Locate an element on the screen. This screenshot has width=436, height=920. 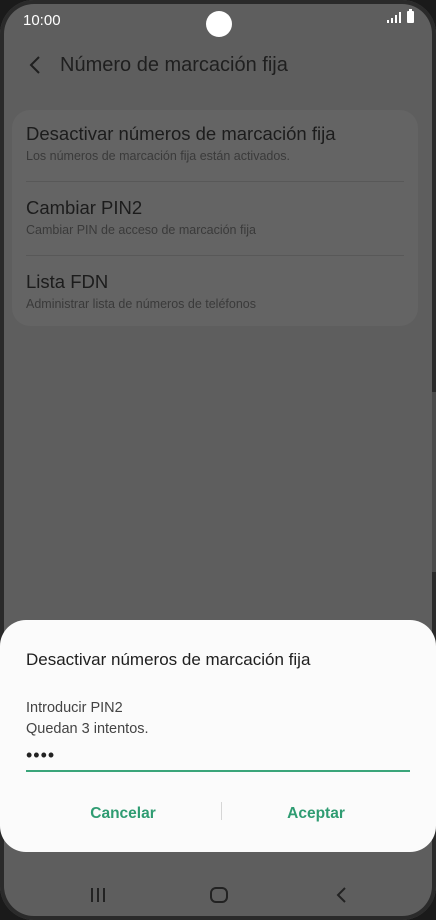
home-icon is located at coordinates (219, 895).